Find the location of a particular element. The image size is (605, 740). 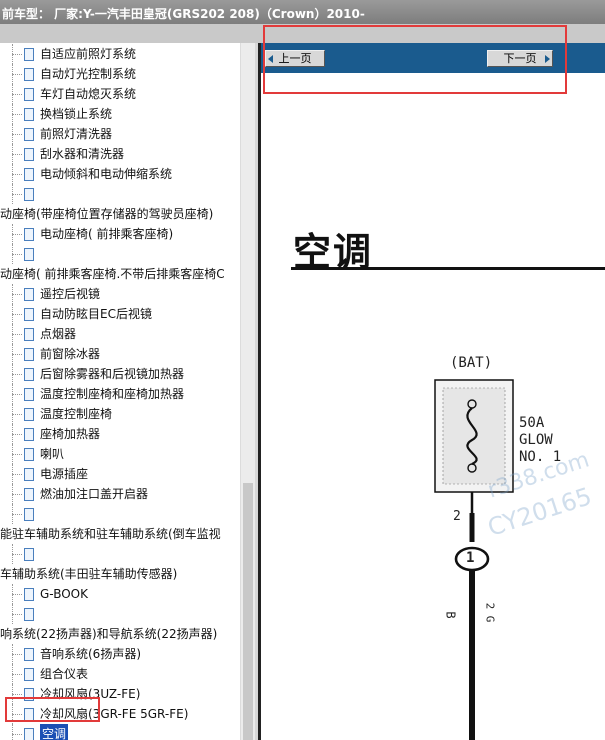

side-code-label: 2 G is located at coordinates (490, 612).